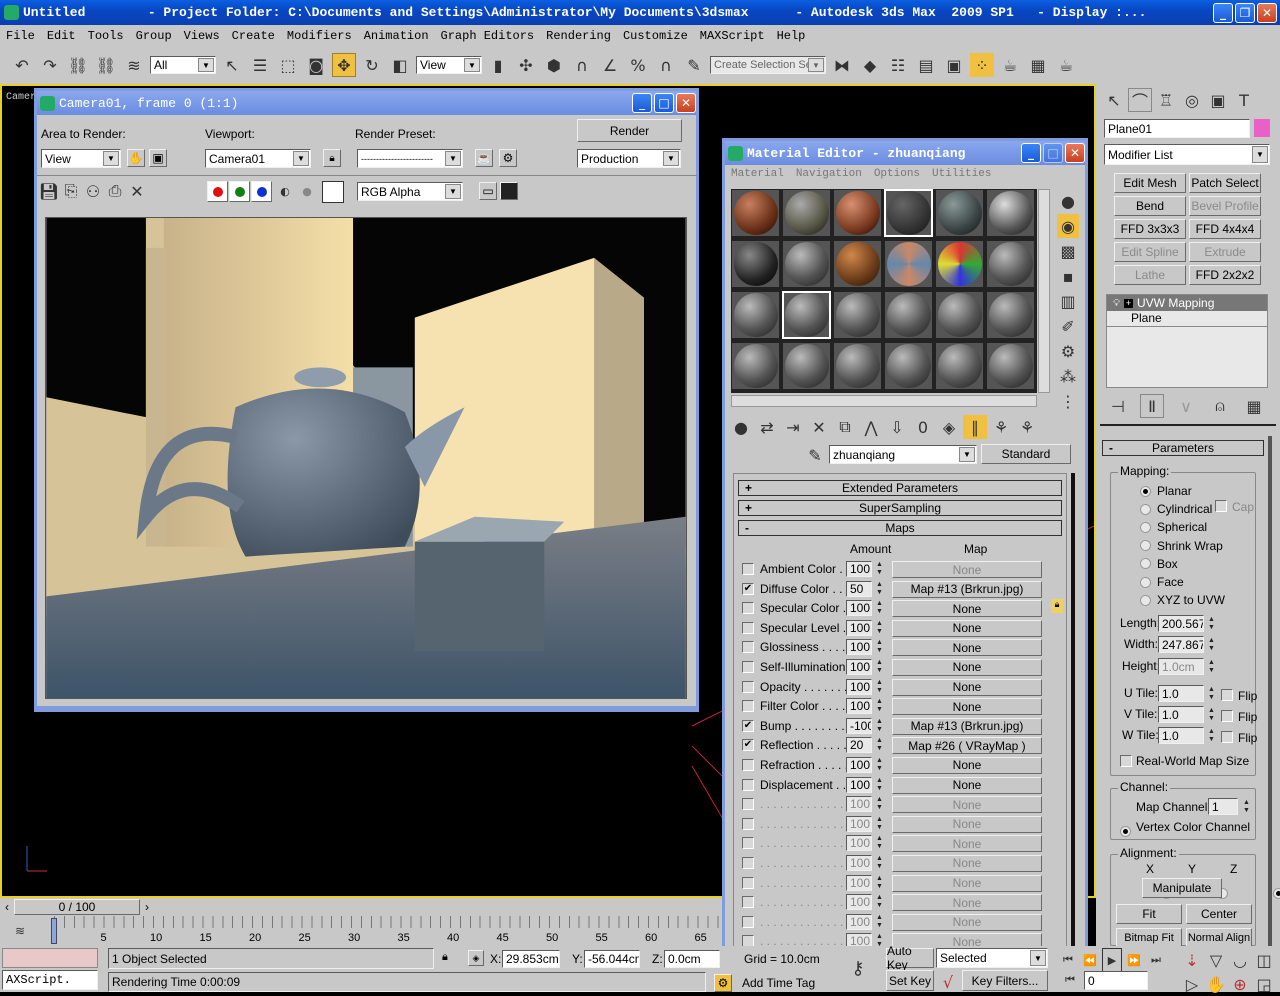  I want to click on blue-channel-toggle, so click(261, 191).